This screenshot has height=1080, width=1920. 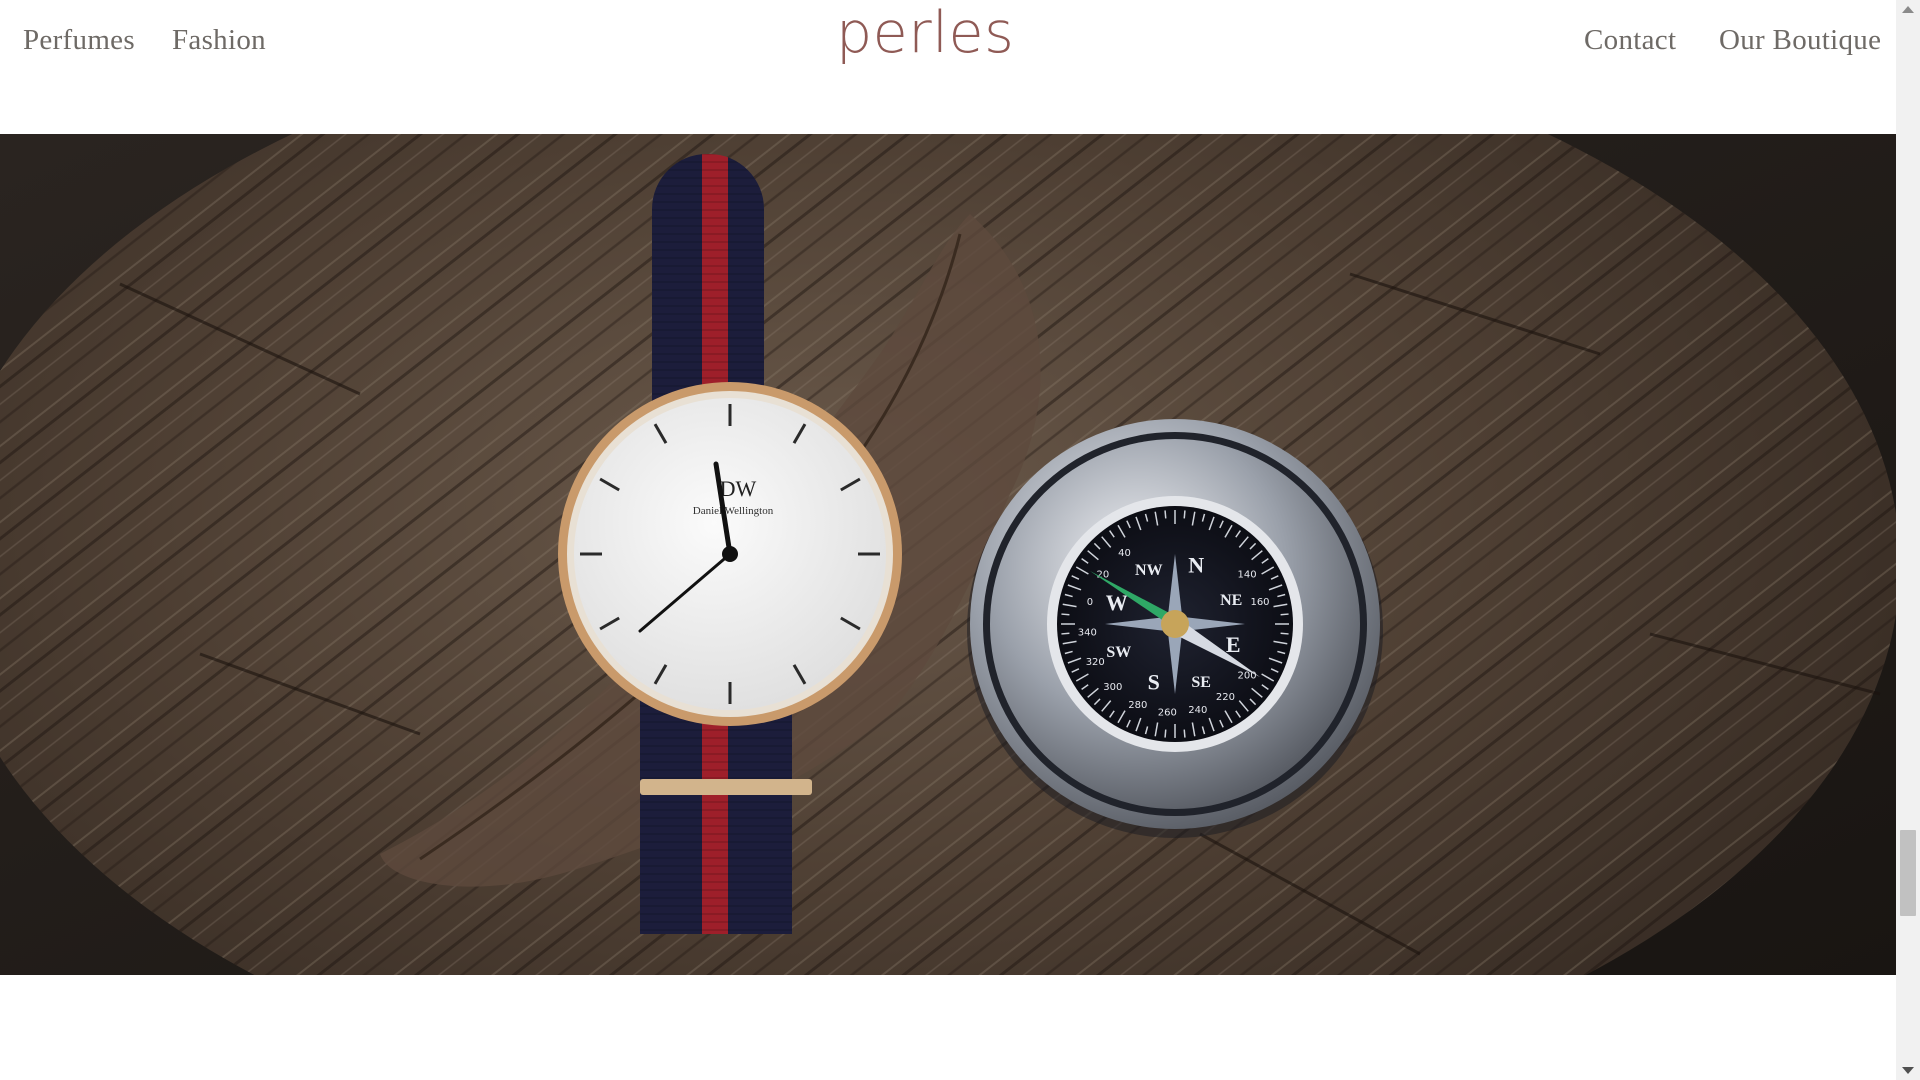 What do you see at coordinates (1908, 1070) in the screenshot?
I see `scroll-down-arrow` at bounding box center [1908, 1070].